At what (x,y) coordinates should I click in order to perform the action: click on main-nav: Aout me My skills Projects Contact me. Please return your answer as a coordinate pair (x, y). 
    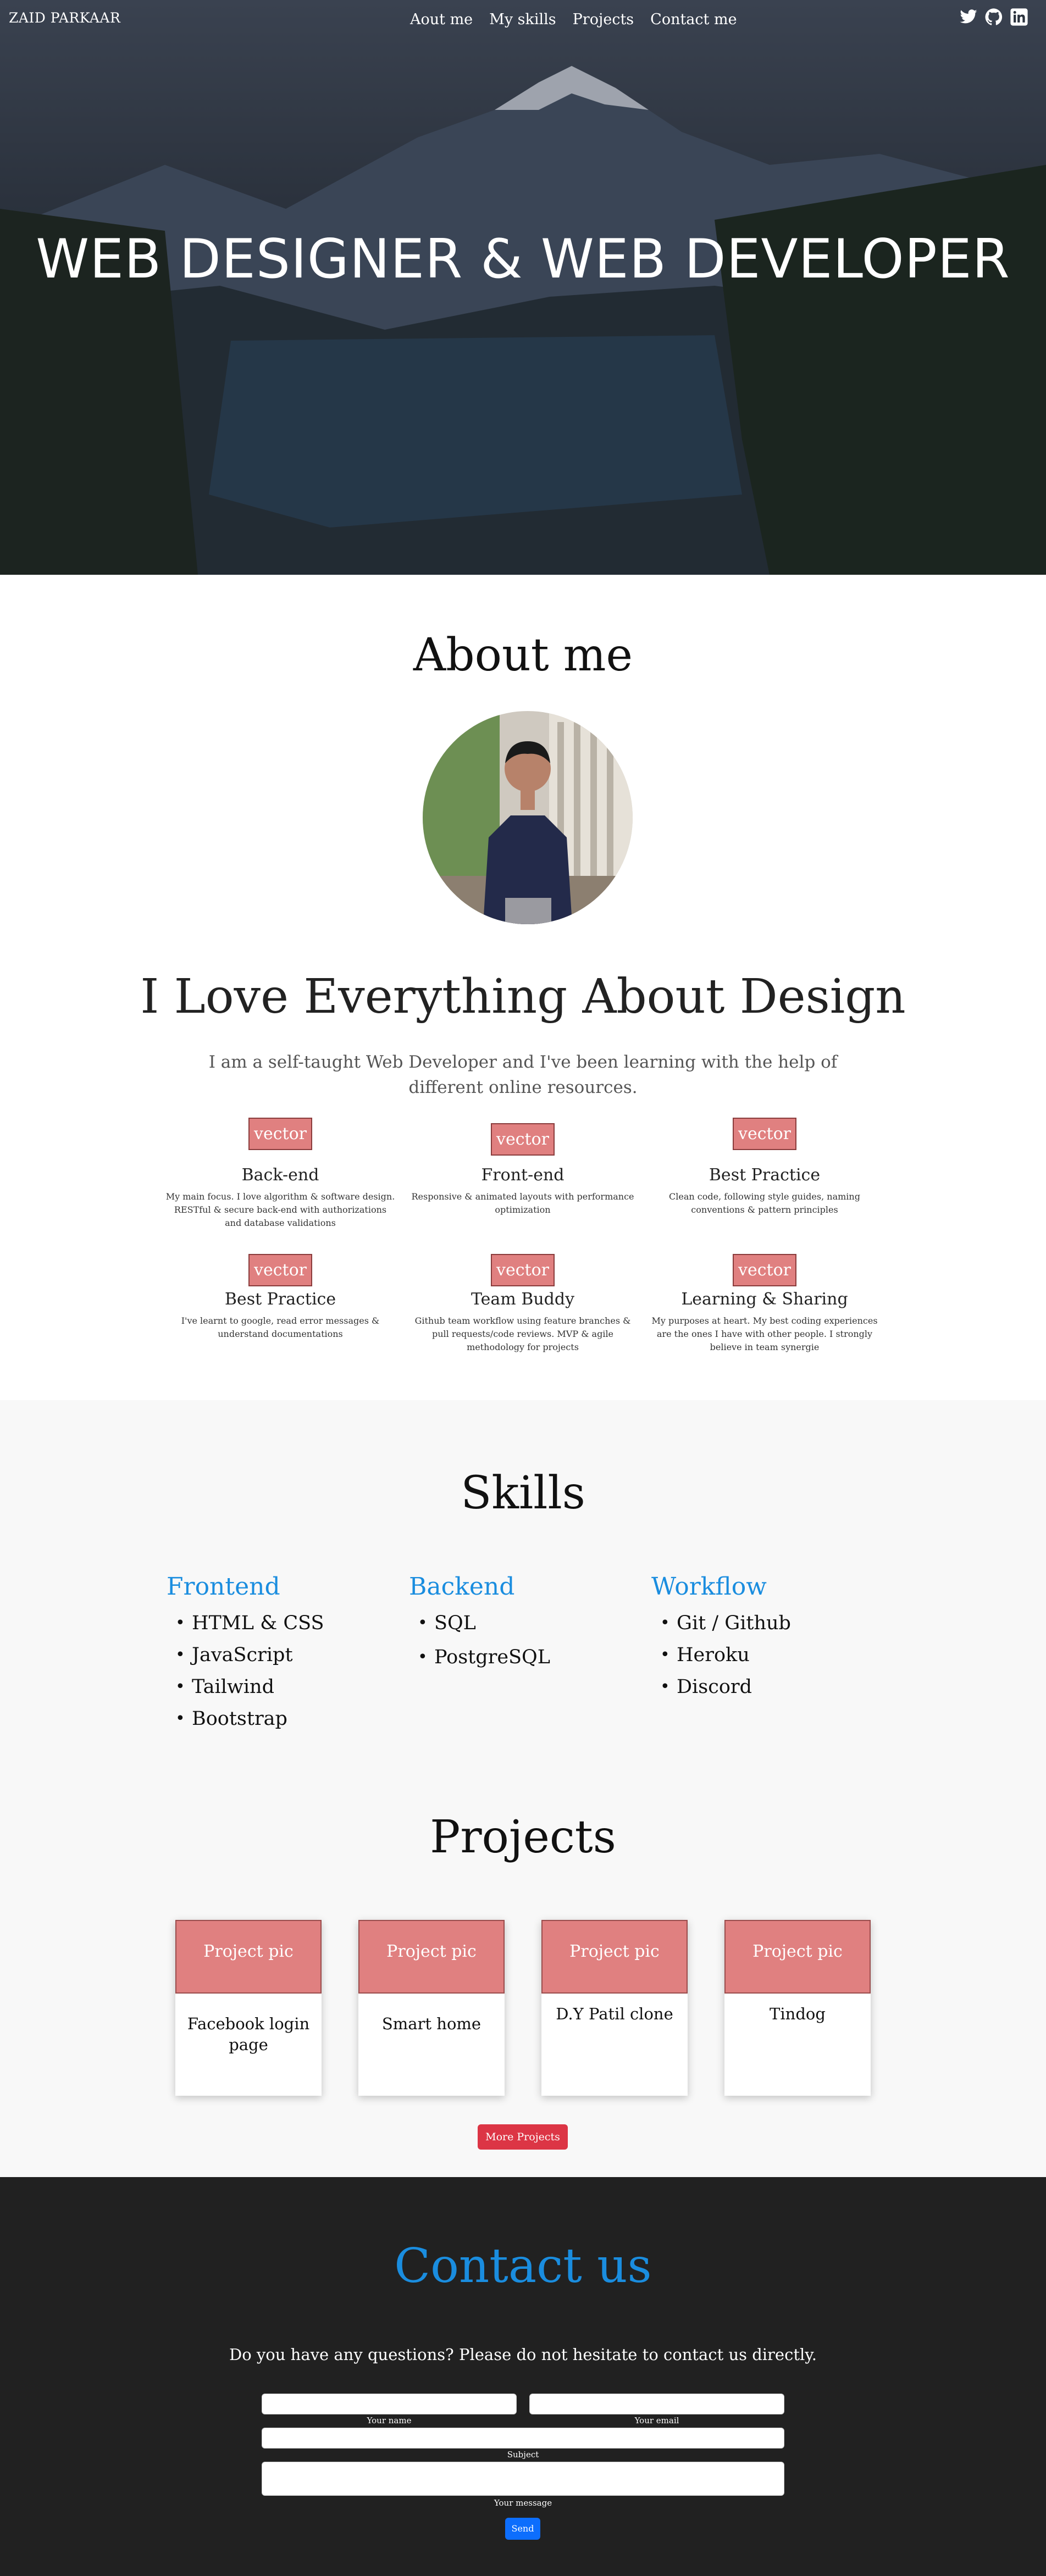
    Looking at the image, I should click on (573, 19).